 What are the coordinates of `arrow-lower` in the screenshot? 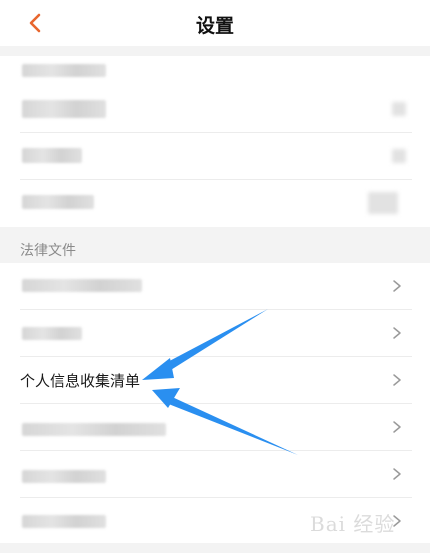 It's located at (232, 425).